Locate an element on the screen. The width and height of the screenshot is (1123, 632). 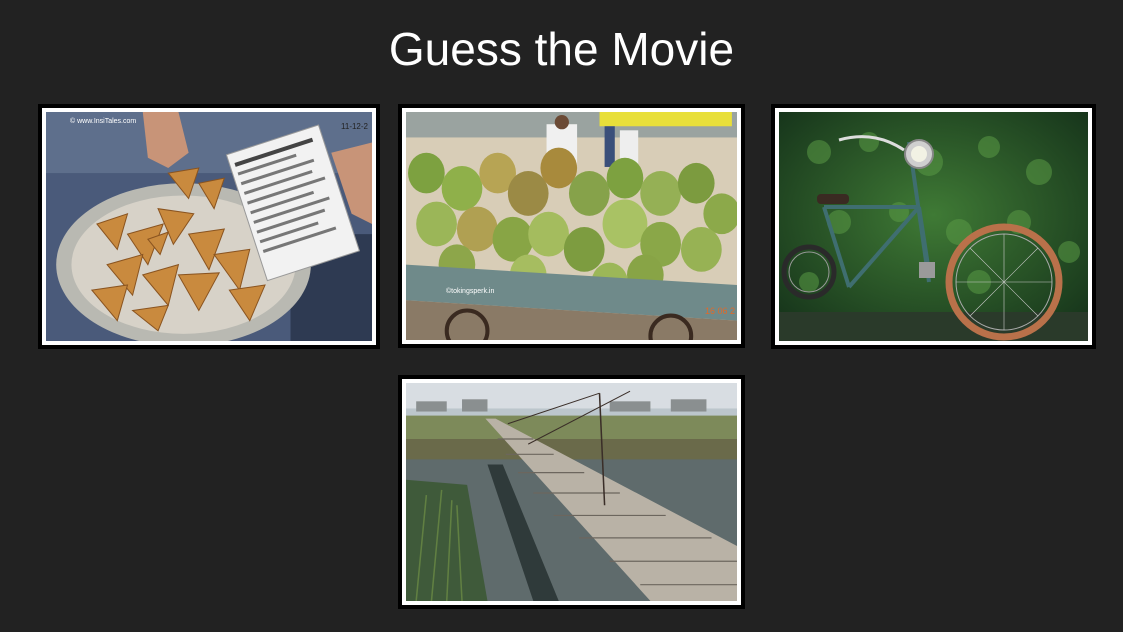
rope-bridge-image is located at coordinates (571, 492).